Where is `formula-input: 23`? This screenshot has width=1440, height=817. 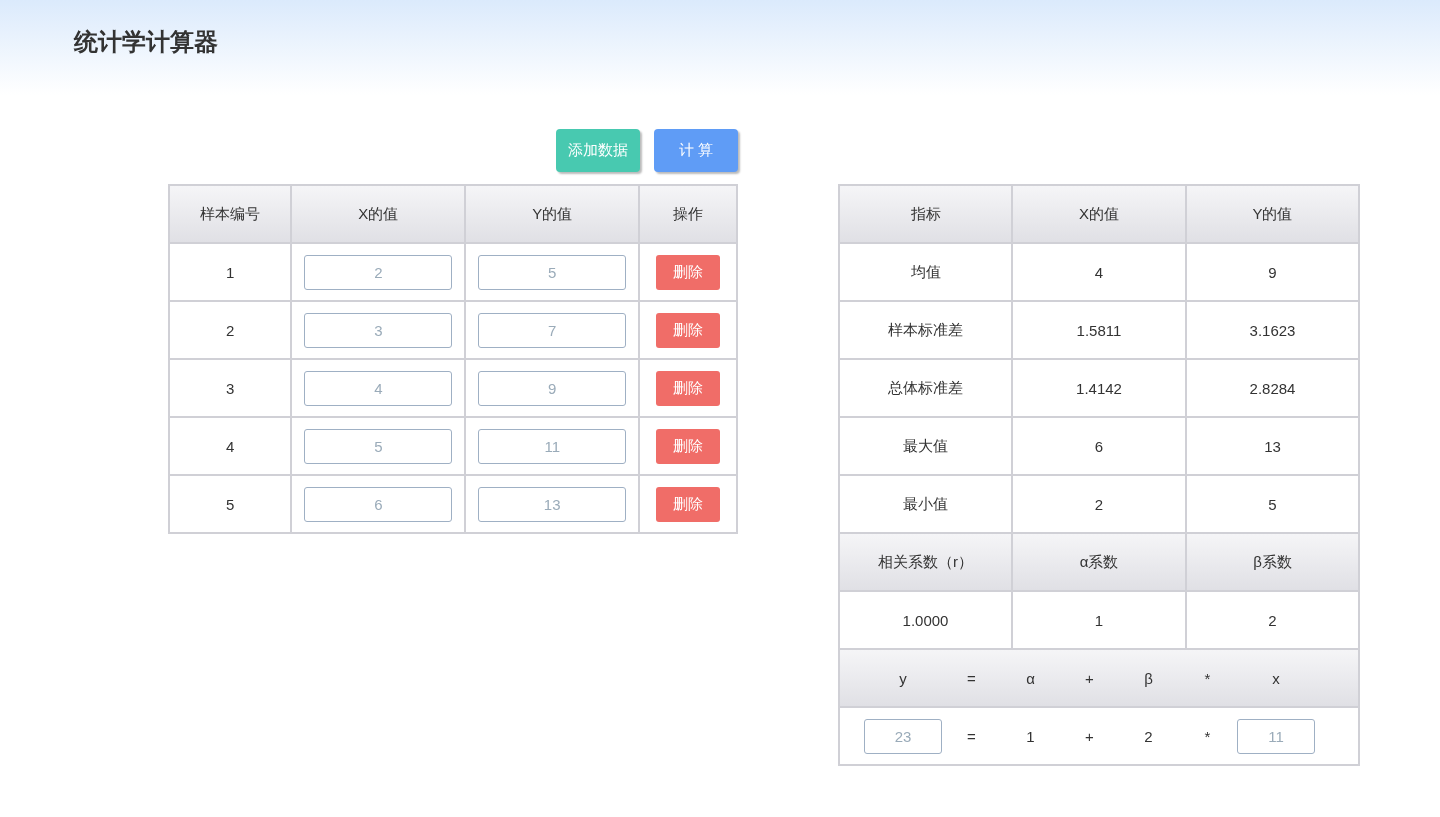
formula-input: 23 is located at coordinates (903, 736).